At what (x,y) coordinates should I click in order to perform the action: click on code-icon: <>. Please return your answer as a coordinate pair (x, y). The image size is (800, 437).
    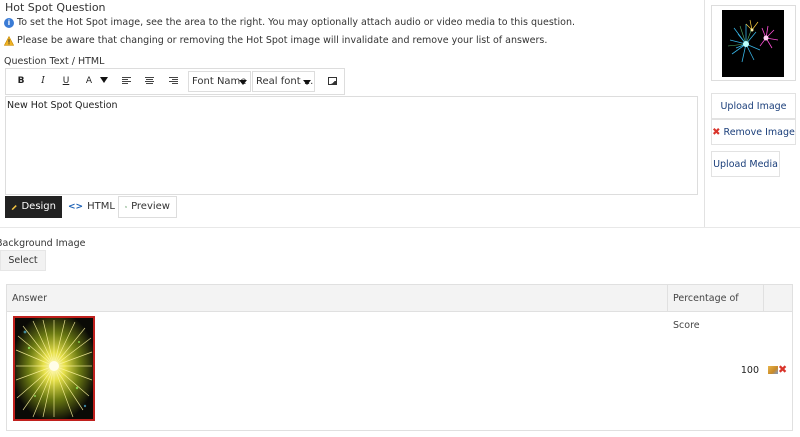
    Looking at the image, I should click on (76, 207).